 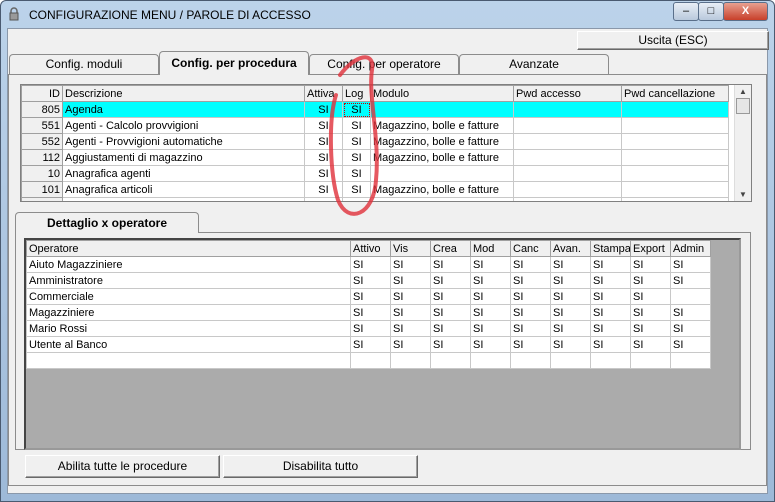 I want to click on cell-desc: Agenda, so click(x=183, y=109).